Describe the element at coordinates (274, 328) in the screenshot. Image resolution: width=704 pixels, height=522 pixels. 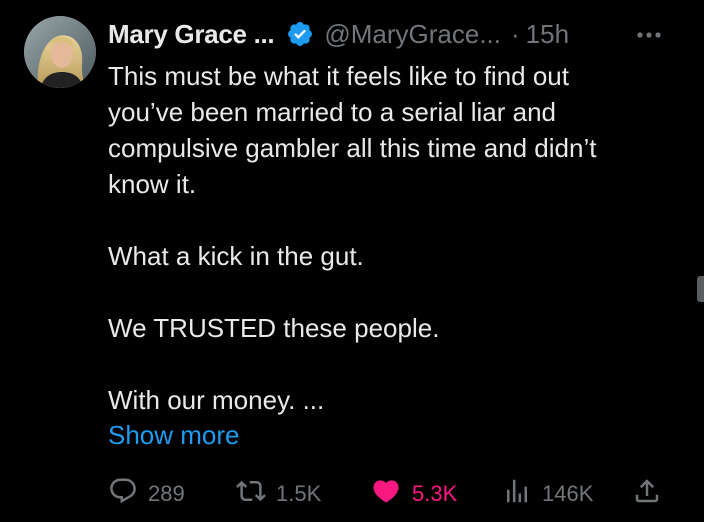
I see `text-line: We TRUSTED these people.` at that location.